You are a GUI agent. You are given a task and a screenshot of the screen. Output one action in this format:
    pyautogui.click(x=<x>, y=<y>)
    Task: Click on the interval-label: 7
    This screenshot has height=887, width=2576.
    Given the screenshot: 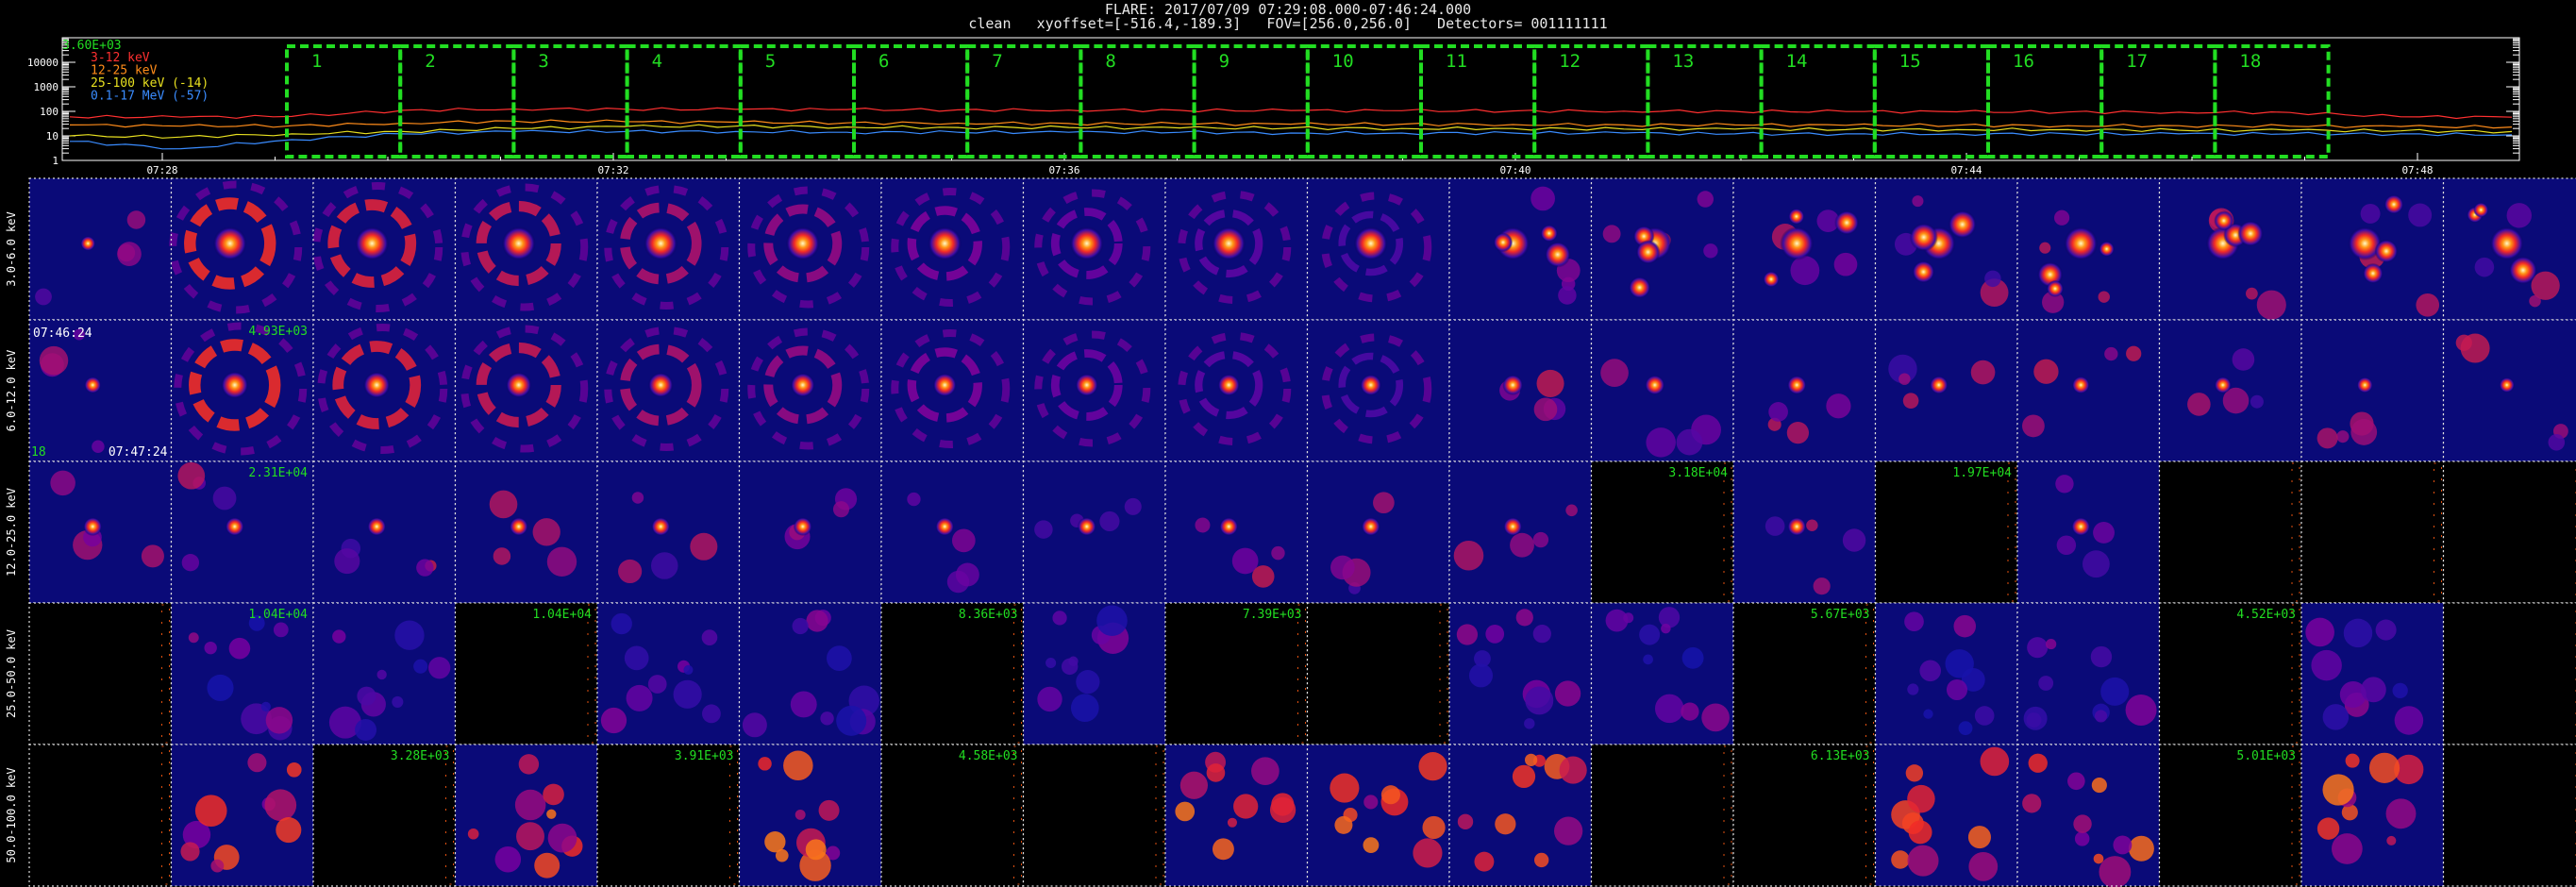 What is the action you would take?
    pyautogui.click(x=997, y=62)
    